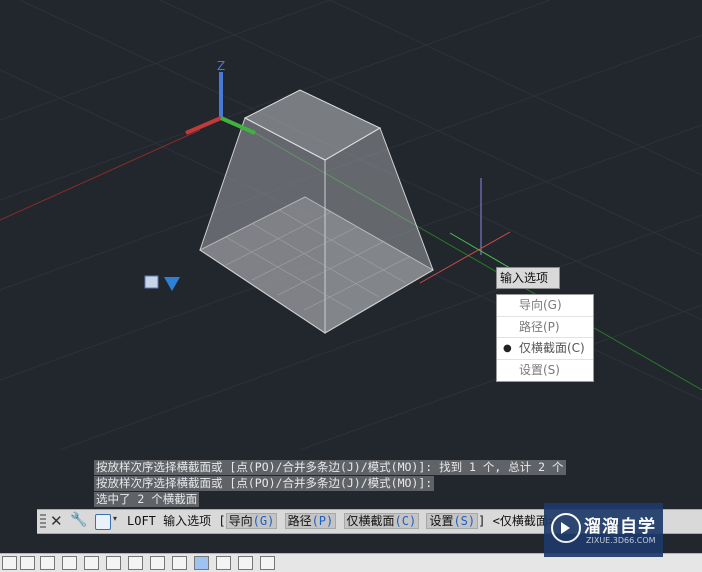 This screenshot has width=702, height=572. What do you see at coordinates (381, 521) in the screenshot?
I see `option-cross-sections-only-button: 仅横截面(C)` at bounding box center [381, 521].